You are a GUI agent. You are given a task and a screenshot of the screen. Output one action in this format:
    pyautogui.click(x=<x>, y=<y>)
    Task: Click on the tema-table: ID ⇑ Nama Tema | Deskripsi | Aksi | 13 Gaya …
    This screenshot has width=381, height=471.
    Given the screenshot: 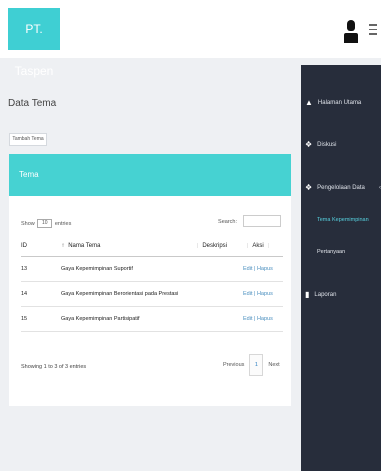 What is the action you would take?
    pyautogui.click(x=152, y=284)
    